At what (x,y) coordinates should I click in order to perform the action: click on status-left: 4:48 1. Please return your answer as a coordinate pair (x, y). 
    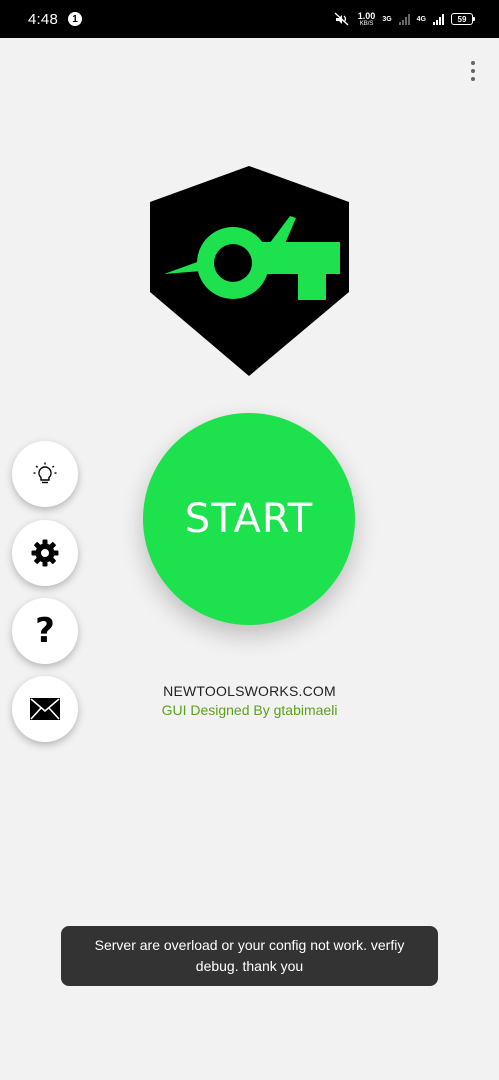
    Looking at the image, I should click on (55, 19).